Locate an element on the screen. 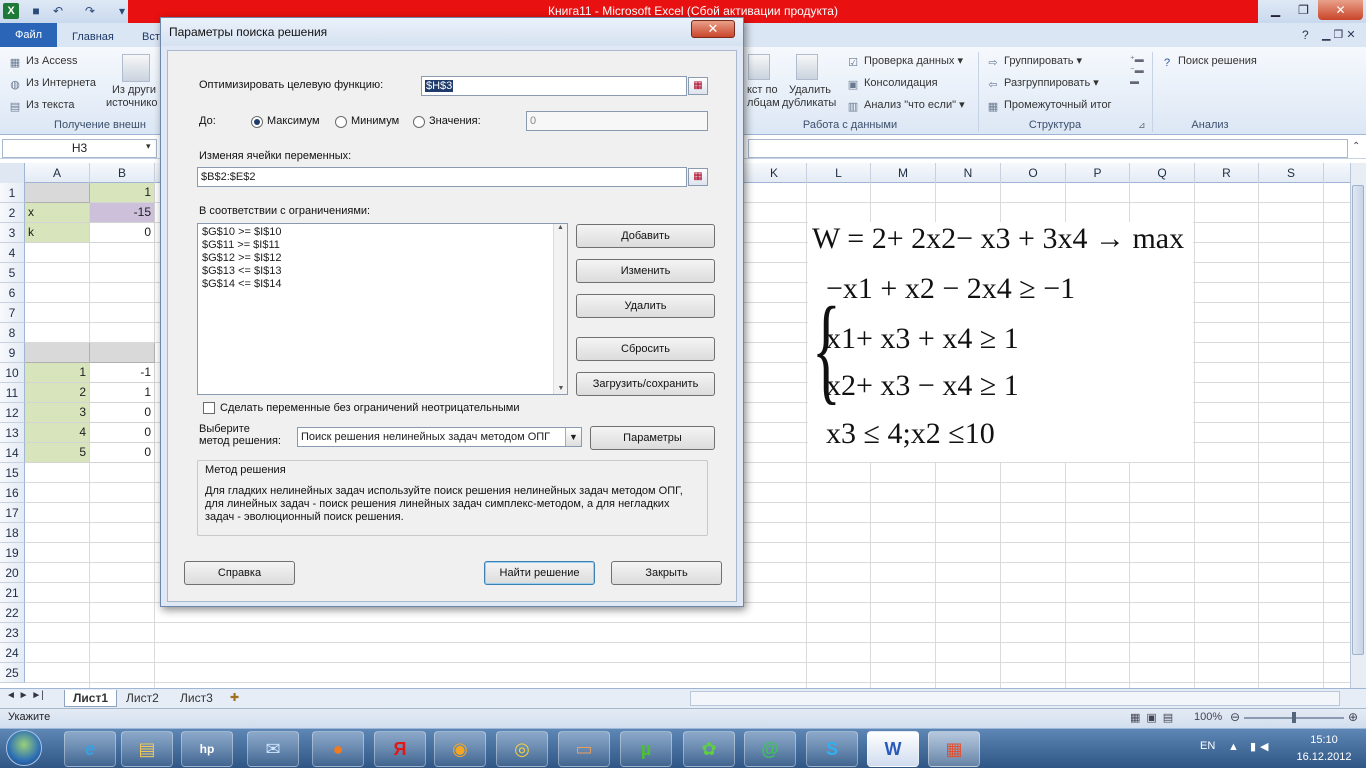  zoom-level: 100% is located at coordinates (1208, 717).